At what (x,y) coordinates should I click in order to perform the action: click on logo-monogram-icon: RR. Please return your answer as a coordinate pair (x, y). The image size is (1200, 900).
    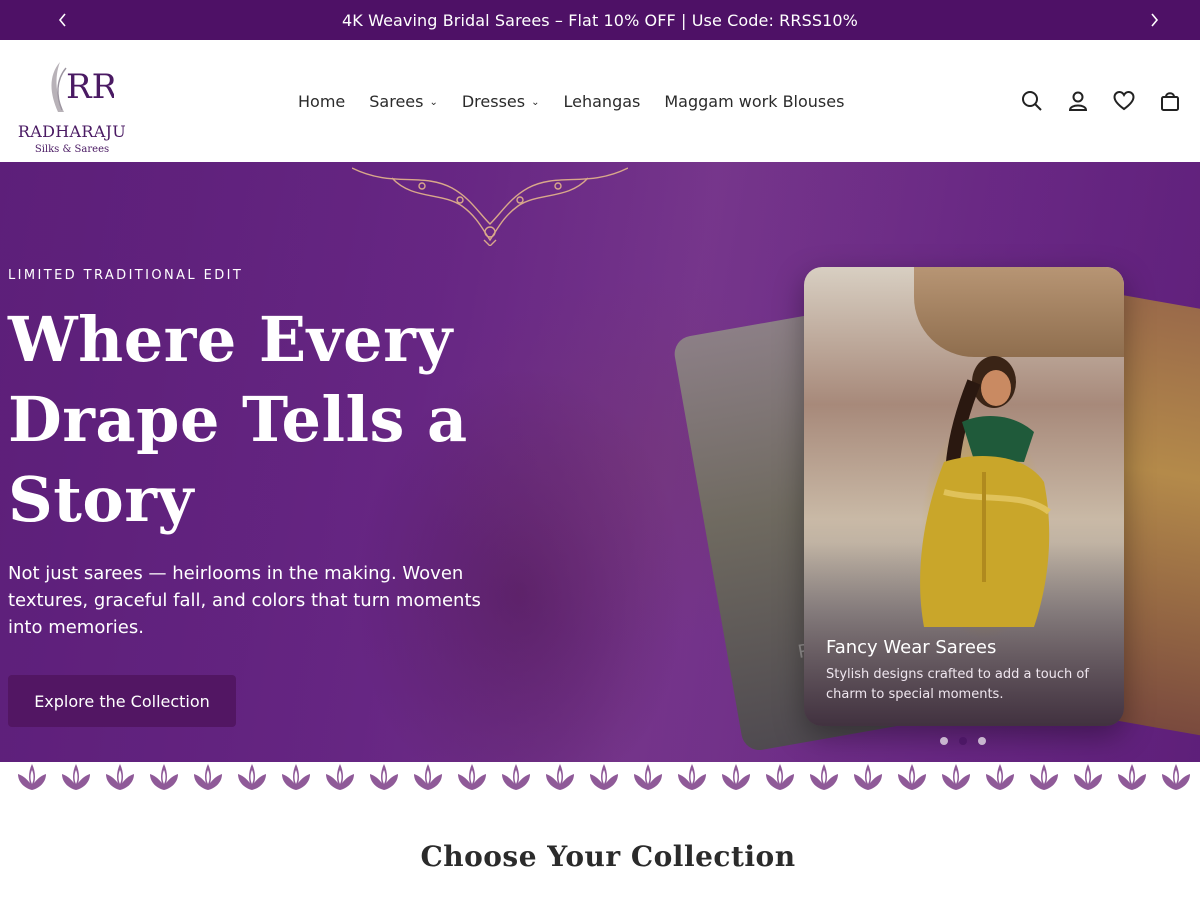
    Looking at the image, I should click on (82, 87).